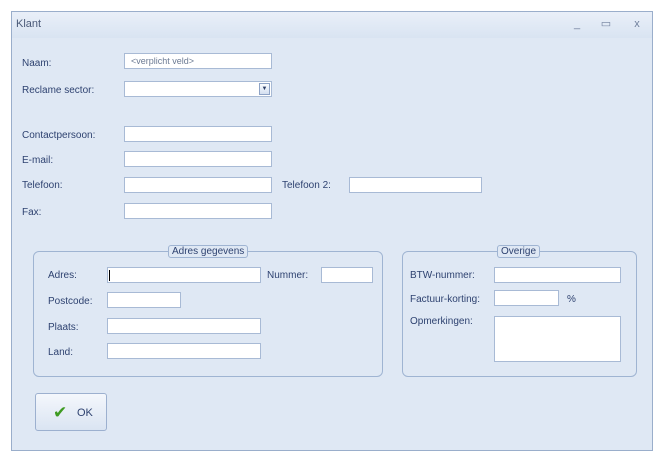 The image size is (661, 455). What do you see at coordinates (144, 300) in the screenshot?
I see `postcode-input` at bounding box center [144, 300].